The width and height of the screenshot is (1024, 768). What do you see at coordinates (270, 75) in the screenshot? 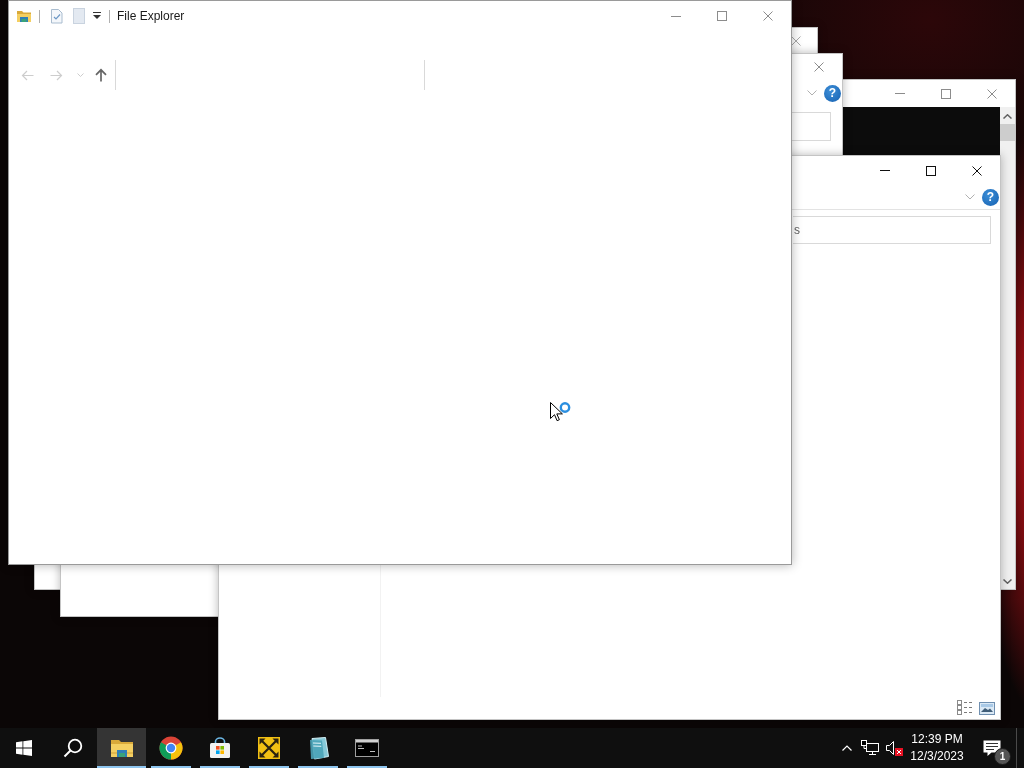
I see `address-field` at bounding box center [270, 75].